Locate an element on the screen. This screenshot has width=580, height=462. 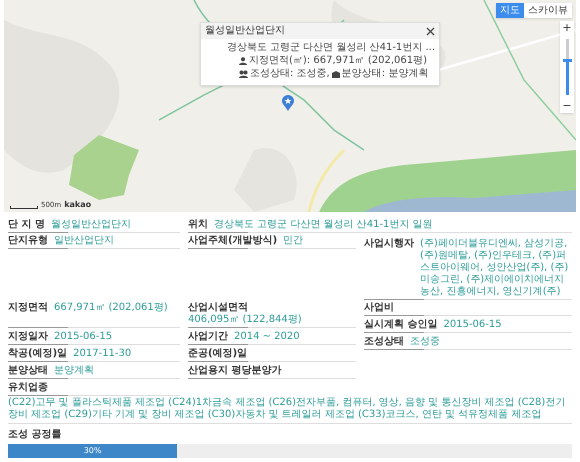
industry-list: (C22)고무 및 플라스틱제품 제조업 (C24)1차금속 제조업 (C26)전자부품, 컴퓨터, 영상, 음향 및 통신장비 제조업 (C28)전기장비 제조업 (C29)기타 기계 및 장비 제조업 (C30)자동차 및 트레일러 제조업 (C33)코크스, 연탄 및 석유정제품 제조업 is located at coordinates (290, 410).